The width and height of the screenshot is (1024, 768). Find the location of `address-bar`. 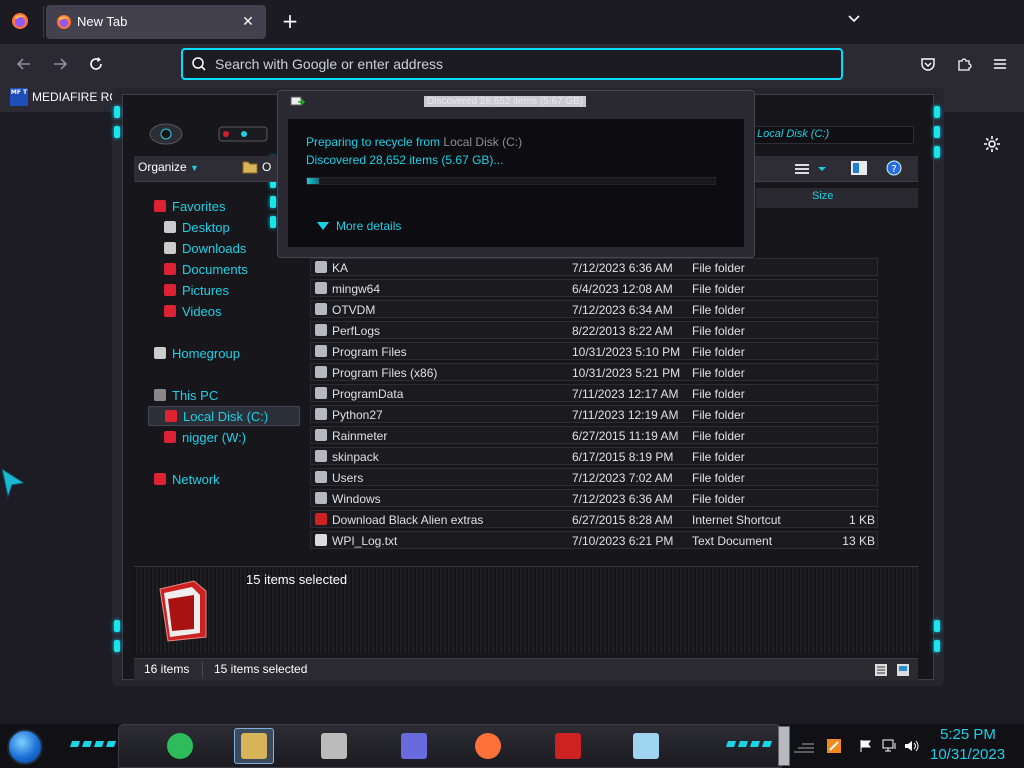

address-bar is located at coordinates (512, 64).